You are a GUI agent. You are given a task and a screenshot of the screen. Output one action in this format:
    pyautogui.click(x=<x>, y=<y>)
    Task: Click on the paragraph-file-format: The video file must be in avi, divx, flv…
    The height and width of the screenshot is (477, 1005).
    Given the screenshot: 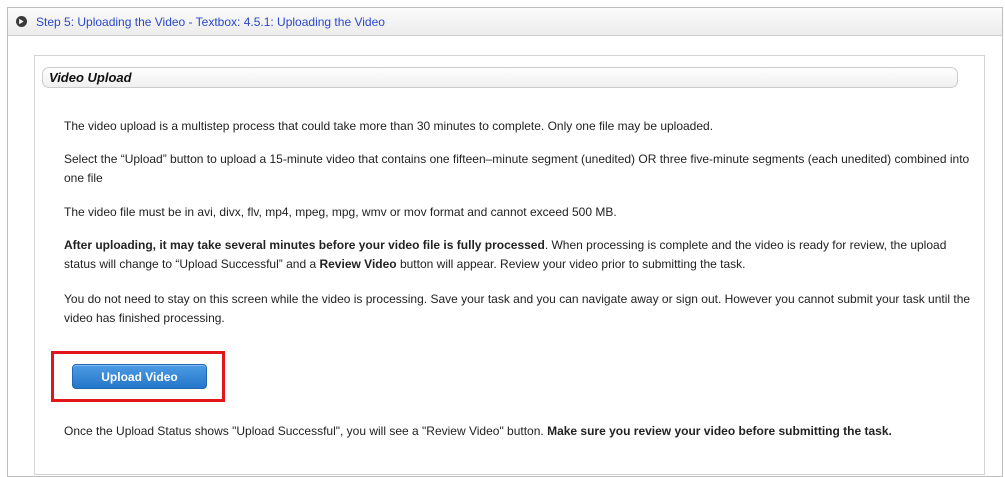 What is the action you would take?
    pyautogui.click(x=521, y=212)
    